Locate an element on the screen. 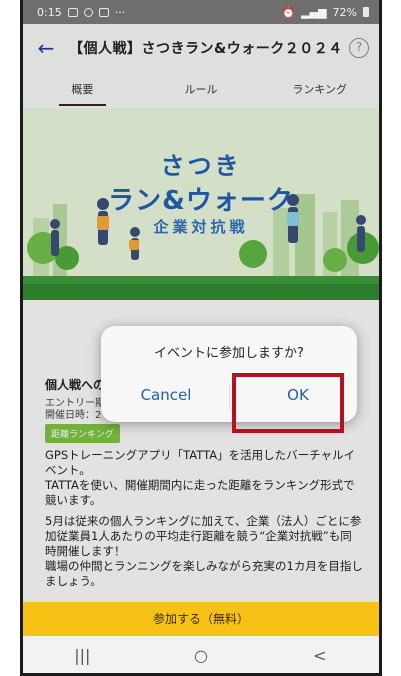  dialog-message: イベントに参加しますか? is located at coordinates (229, 353).